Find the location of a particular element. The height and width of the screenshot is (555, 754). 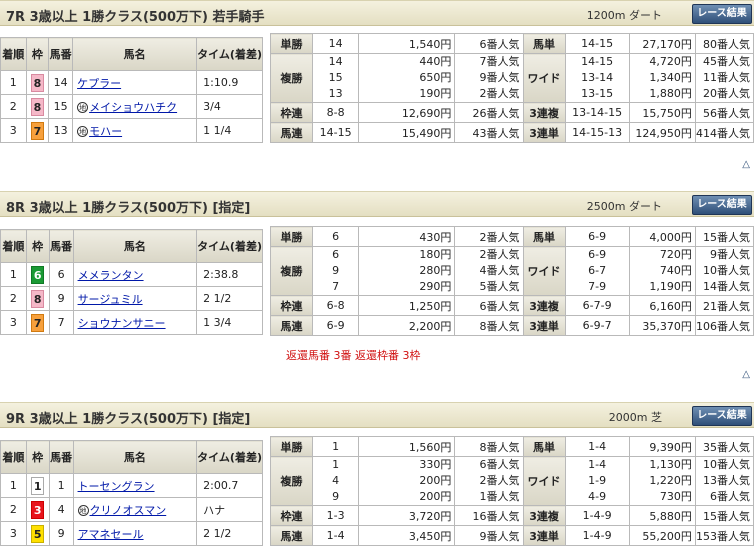

payout-combo: 14-15 is located at coordinates (597, 43).